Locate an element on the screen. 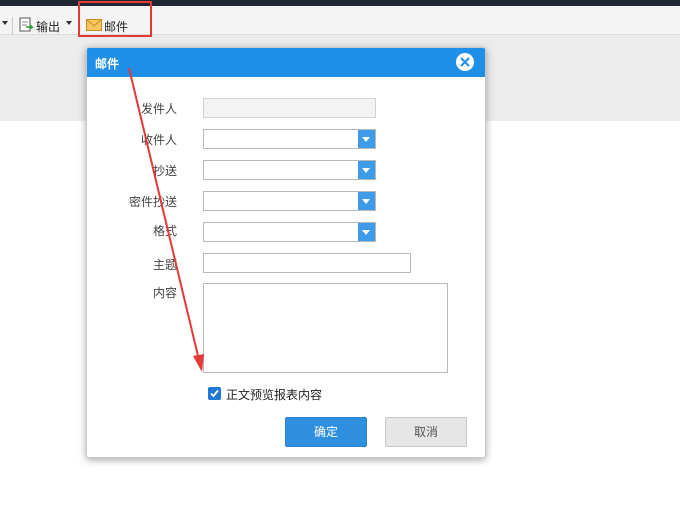  recipient-dropdown-button is located at coordinates (366, 139).